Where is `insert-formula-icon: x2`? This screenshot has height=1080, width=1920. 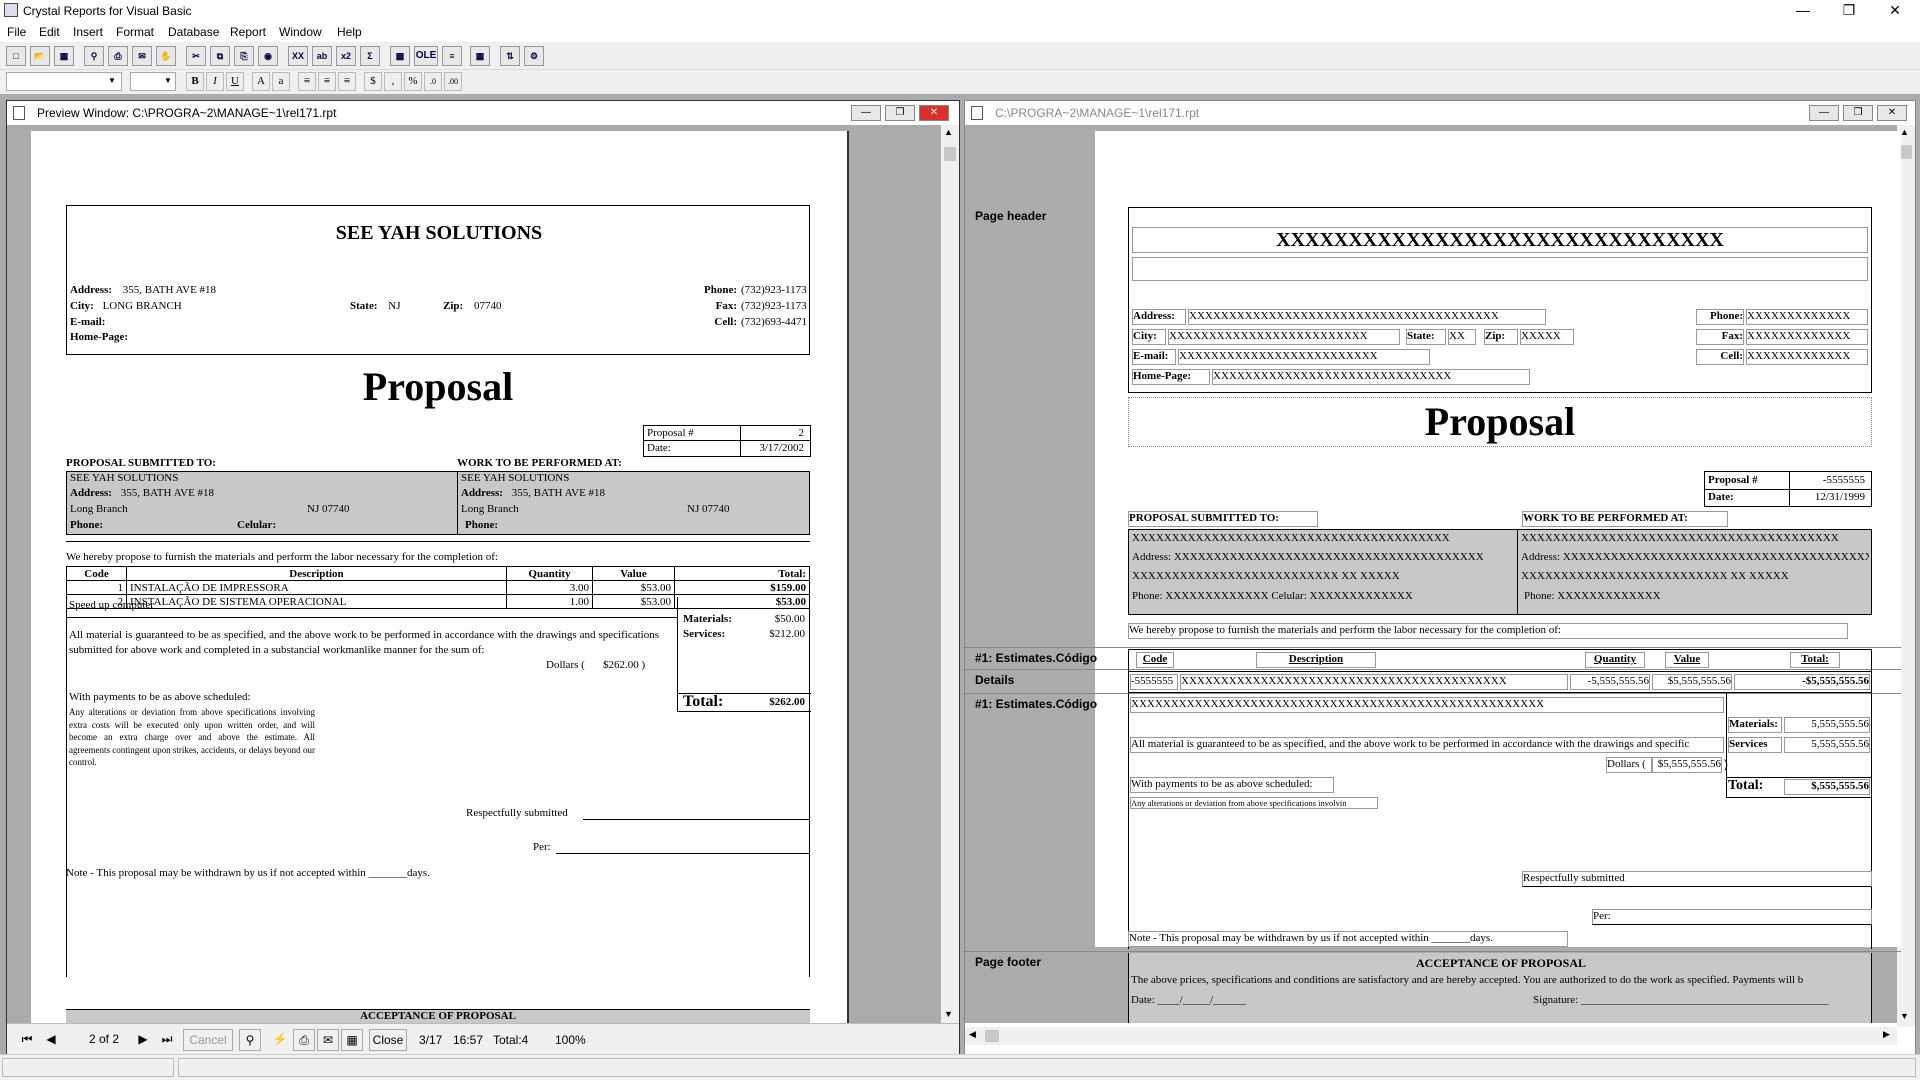
insert-formula-icon: x2 is located at coordinates (346, 56).